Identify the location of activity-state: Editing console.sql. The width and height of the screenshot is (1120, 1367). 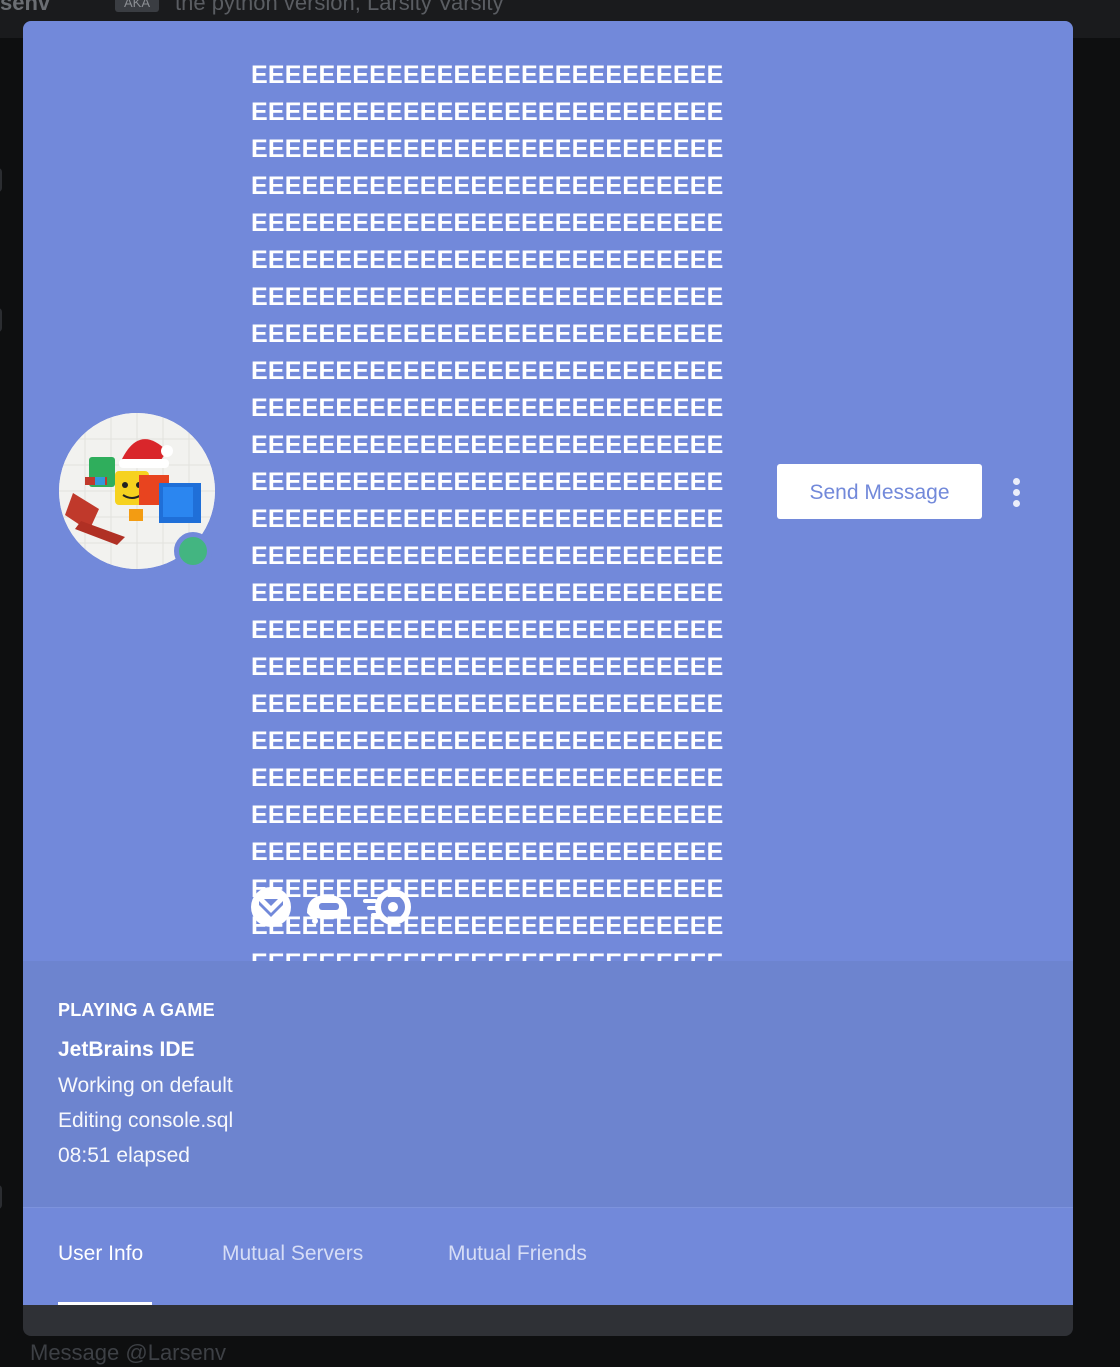
(146, 1120).